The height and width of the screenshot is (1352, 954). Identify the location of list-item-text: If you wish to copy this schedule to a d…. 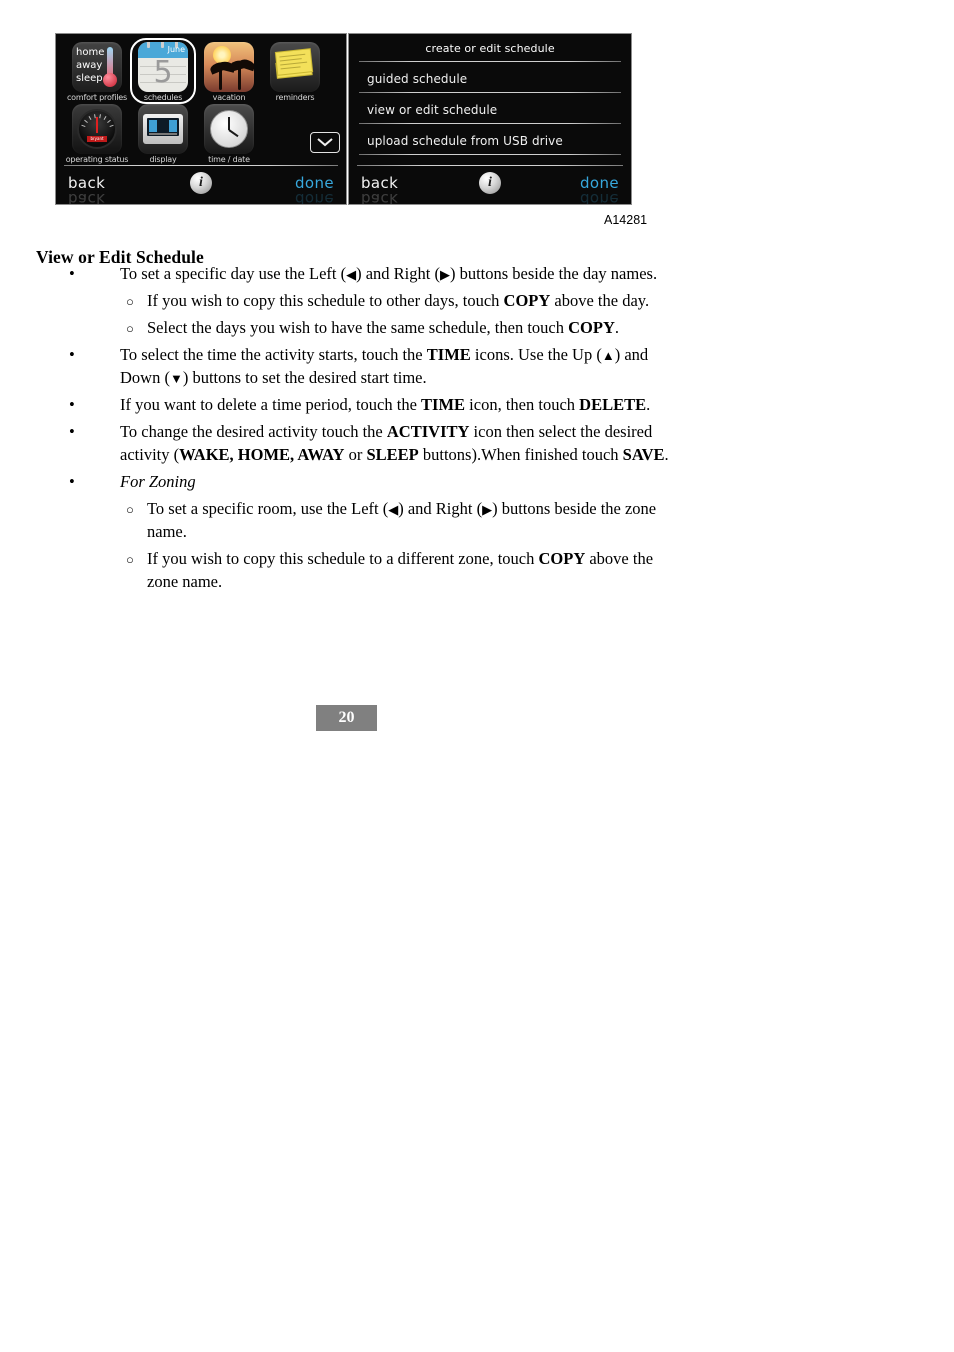
(400, 570).